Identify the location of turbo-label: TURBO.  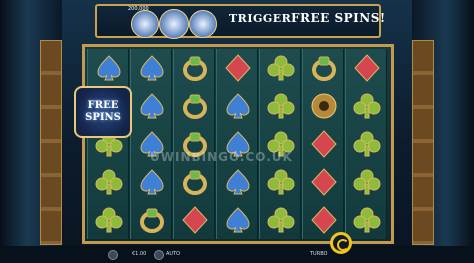
(319, 254).